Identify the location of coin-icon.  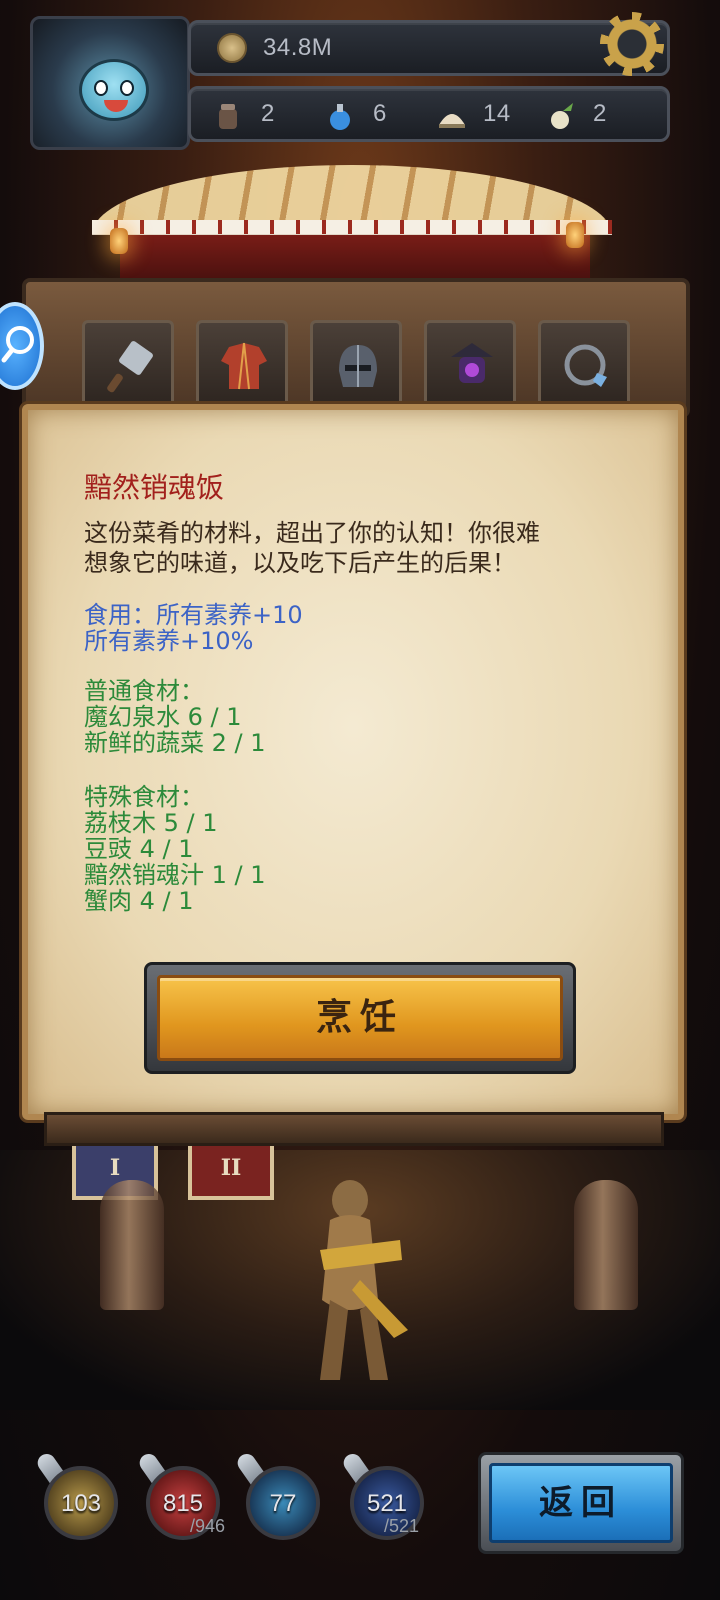
(232, 48).